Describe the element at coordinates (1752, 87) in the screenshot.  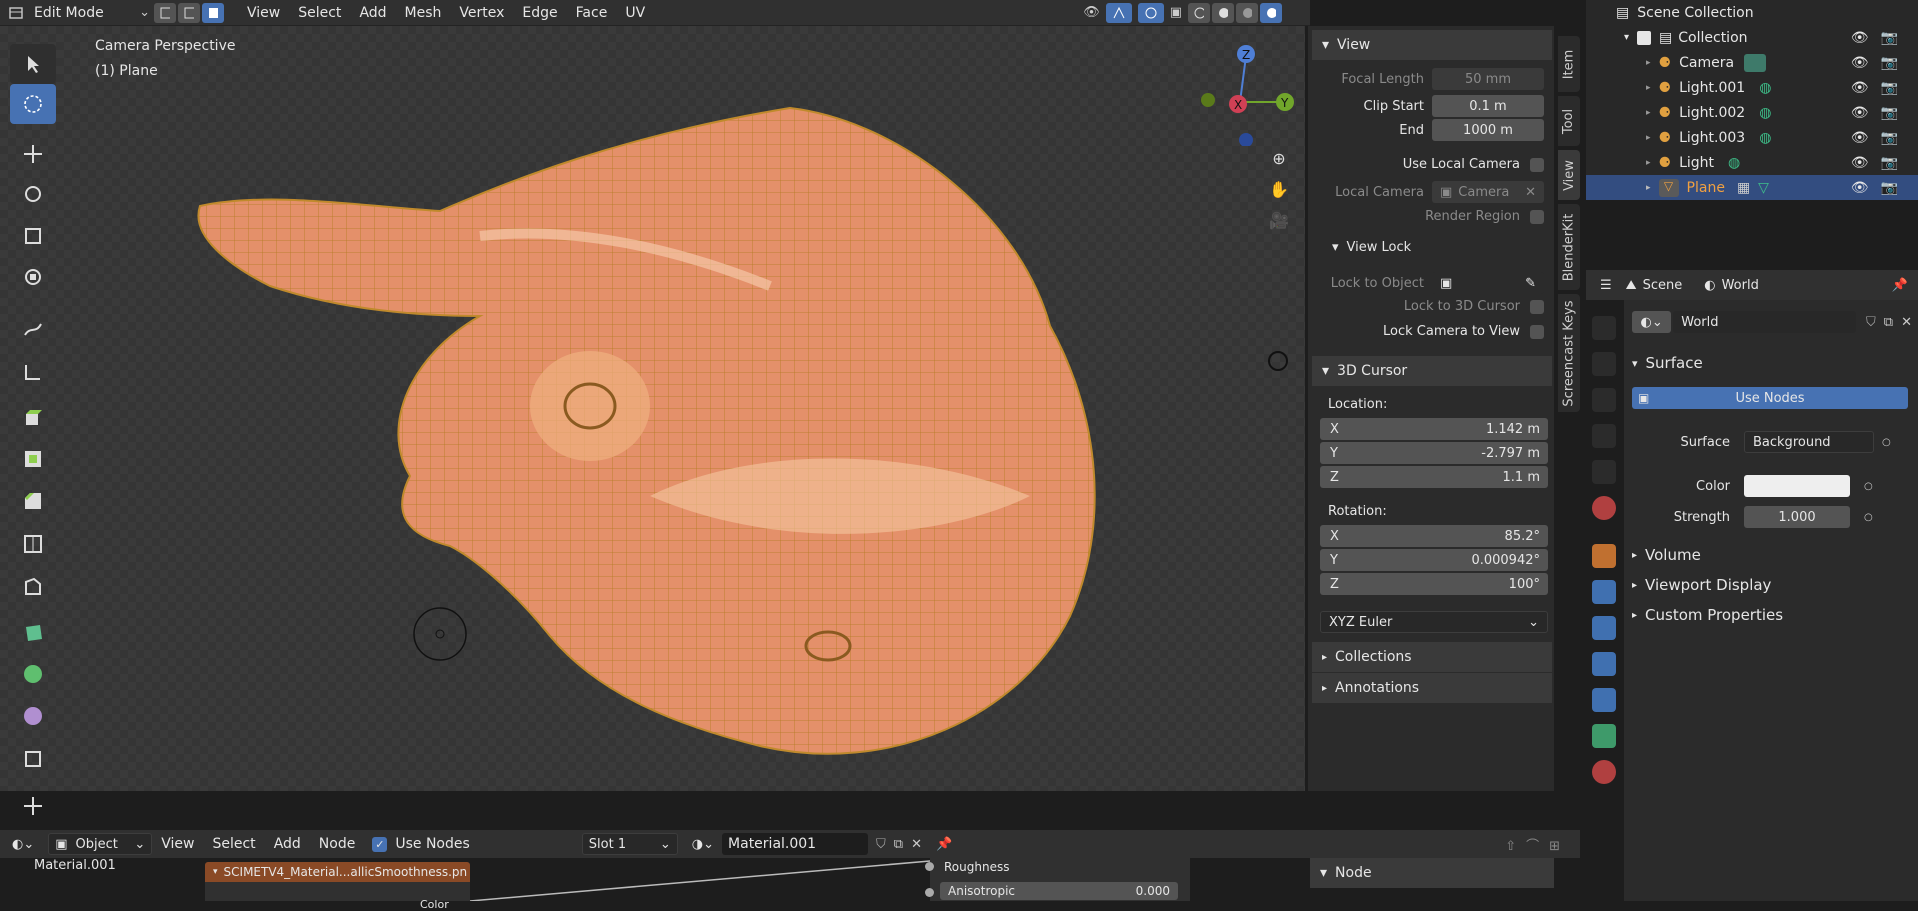
I see `outliner-item-light-001: ▸ ⚈ Light.001 ◍ 👁📷` at that location.